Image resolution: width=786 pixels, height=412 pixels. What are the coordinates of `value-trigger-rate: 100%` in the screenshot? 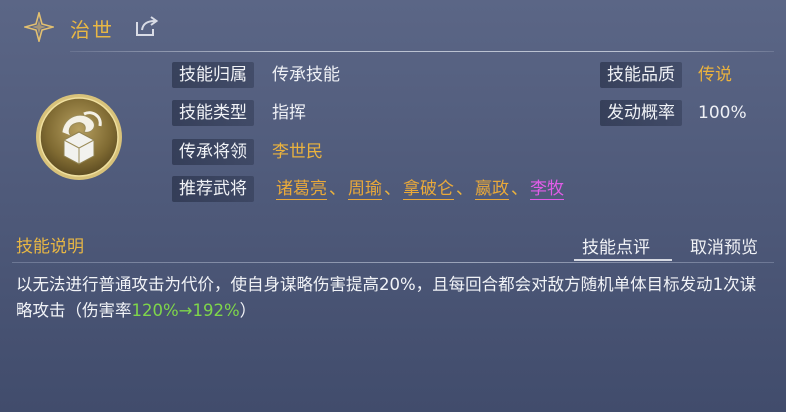 It's located at (722, 113).